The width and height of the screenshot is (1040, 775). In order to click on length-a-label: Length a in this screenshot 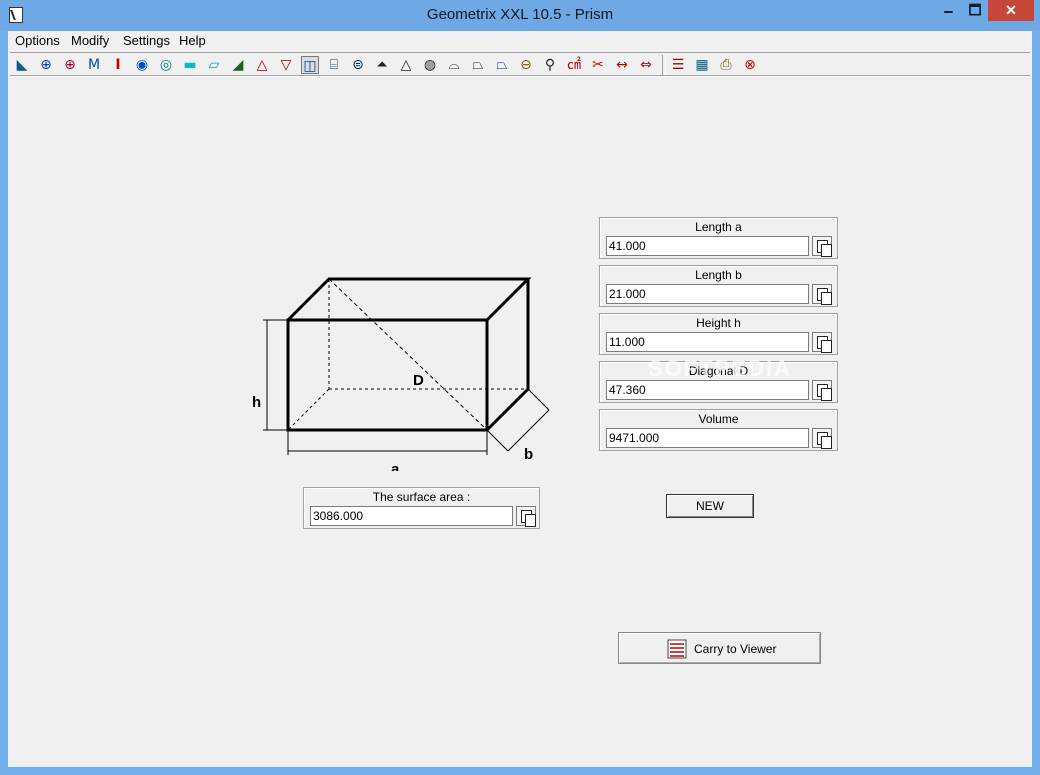, I will do `click(718, 227)`.